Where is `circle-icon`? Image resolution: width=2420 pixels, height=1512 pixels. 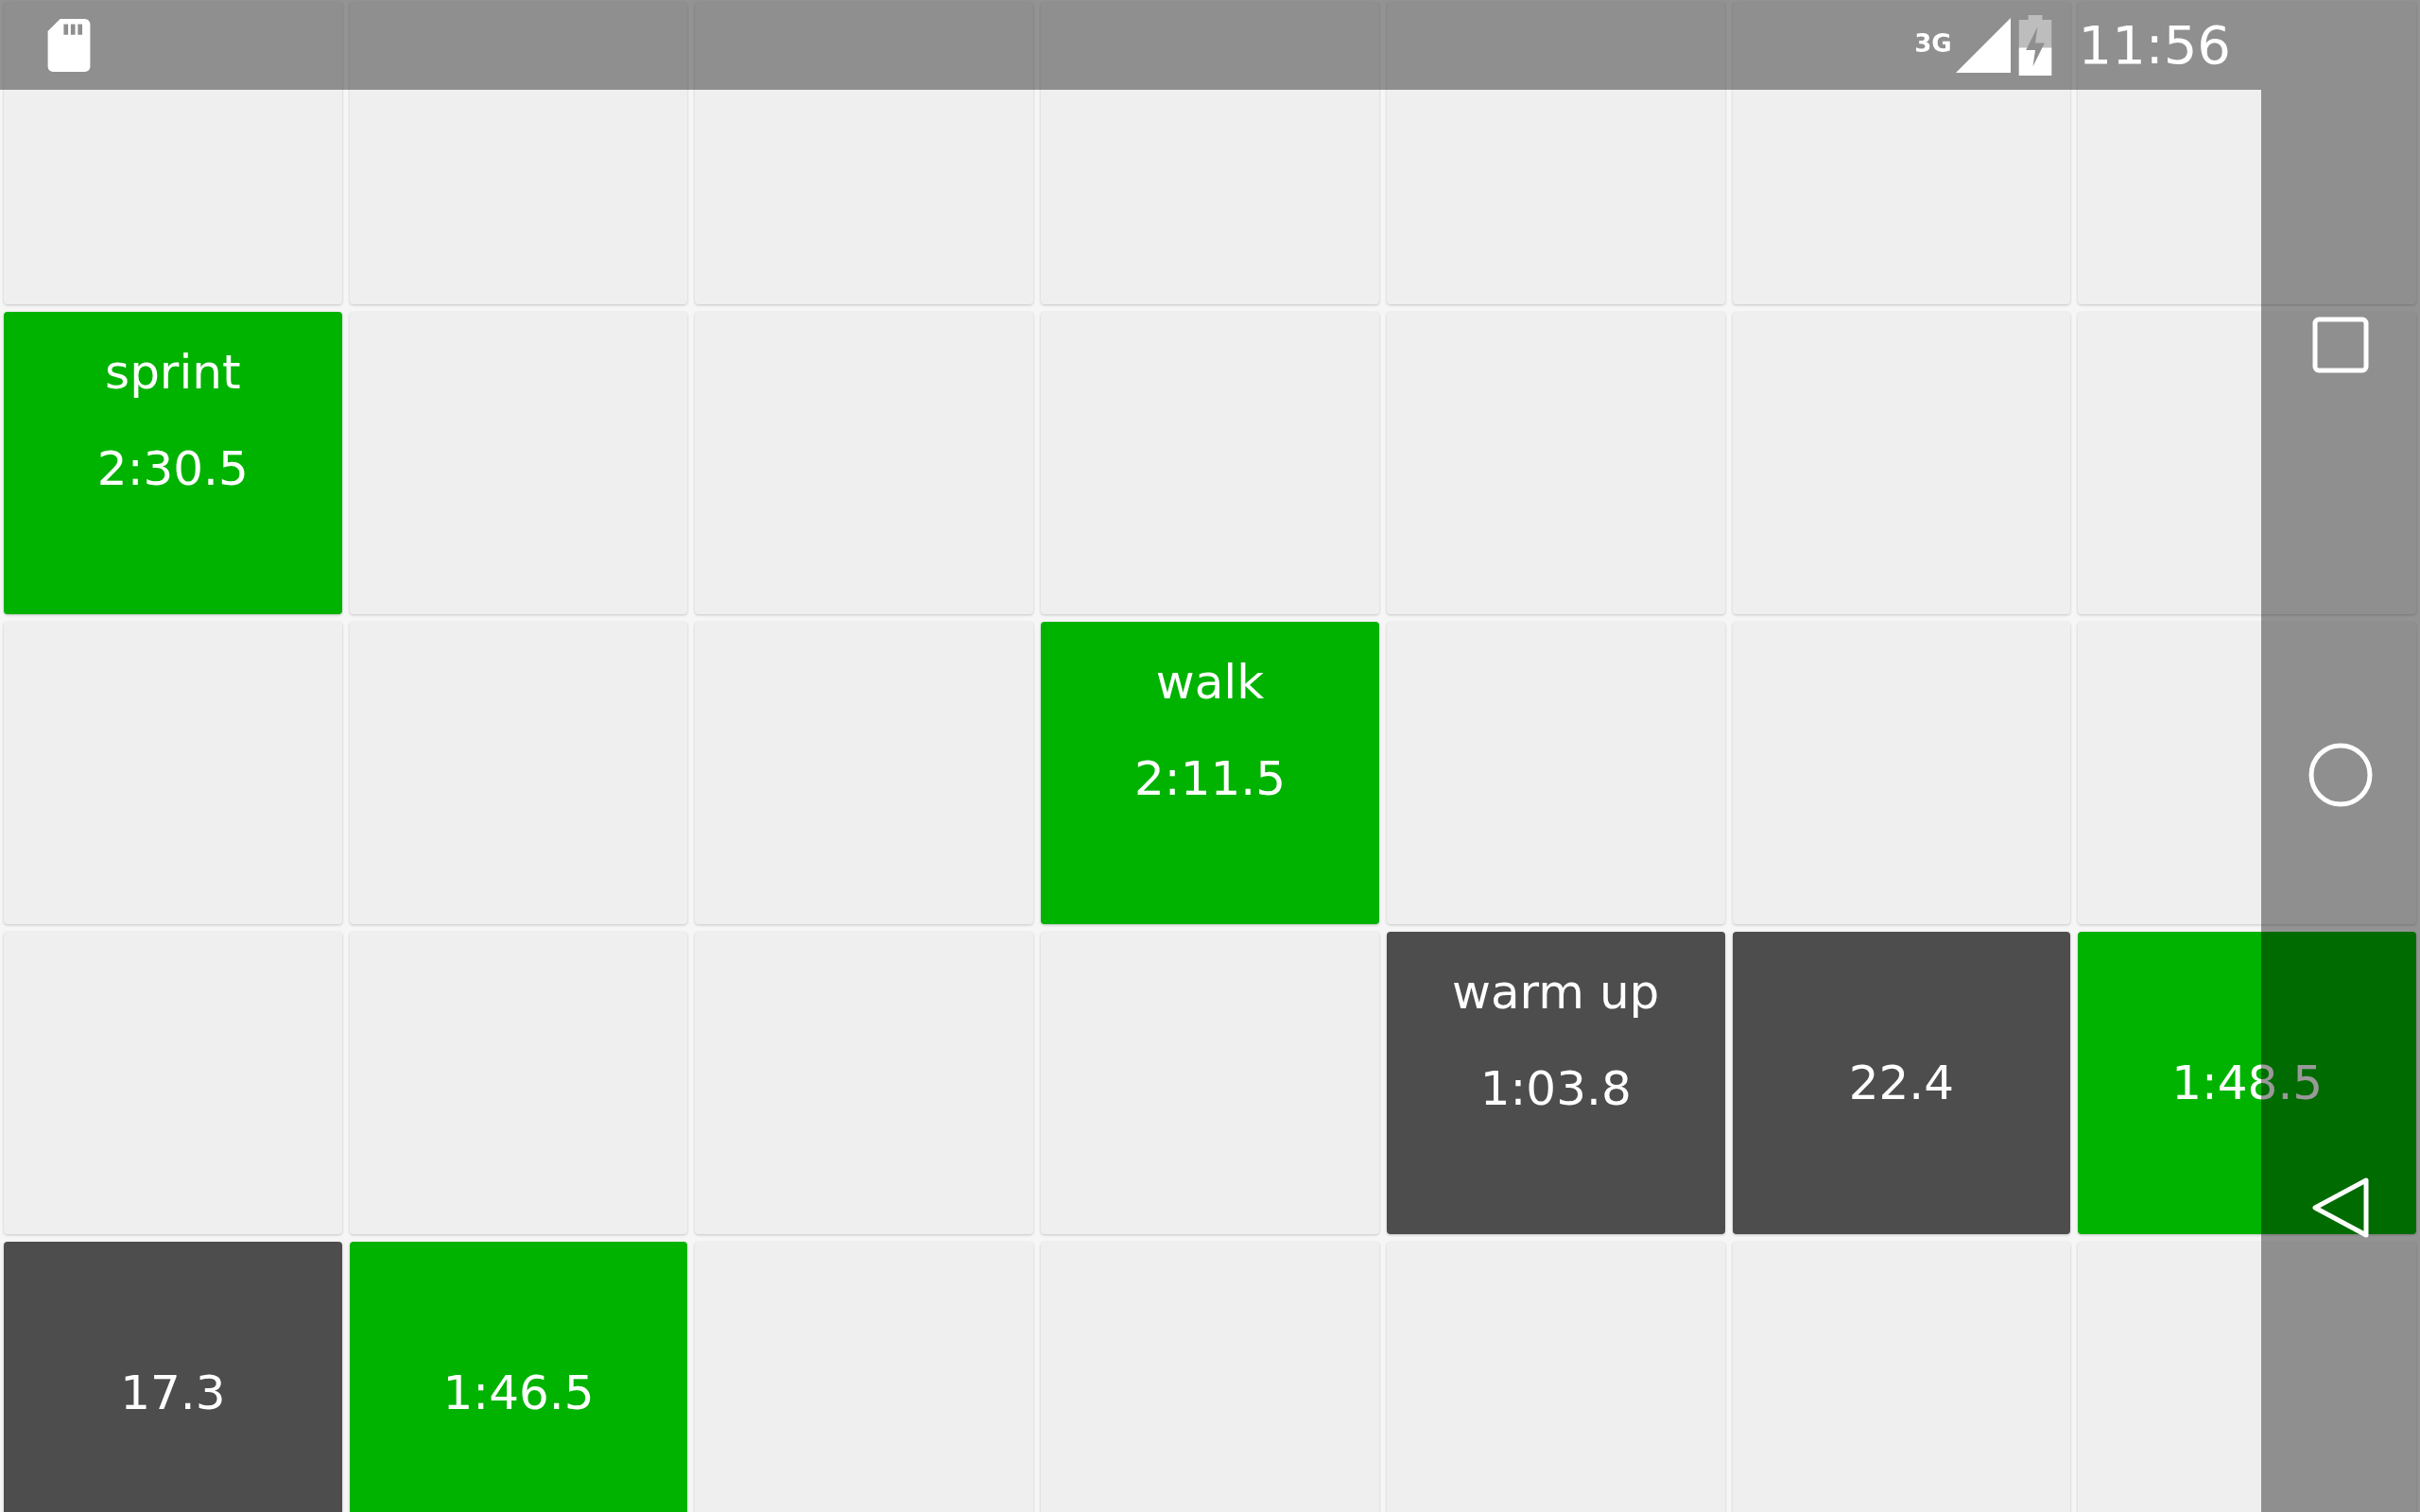
circle-icon is located at coordinates (2341, 775).